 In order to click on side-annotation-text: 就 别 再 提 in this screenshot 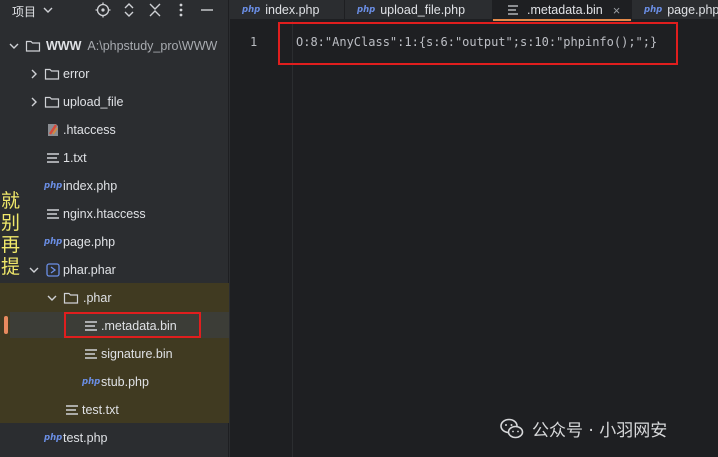, I will do `click(11, 234)`.